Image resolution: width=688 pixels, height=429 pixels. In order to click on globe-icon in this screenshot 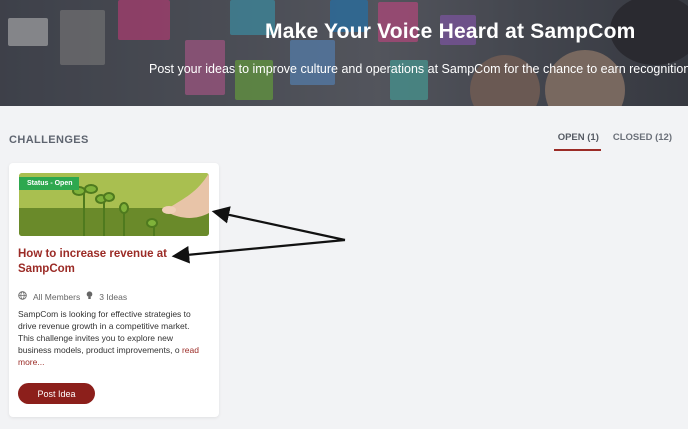, I will do `click(22, 296)`.